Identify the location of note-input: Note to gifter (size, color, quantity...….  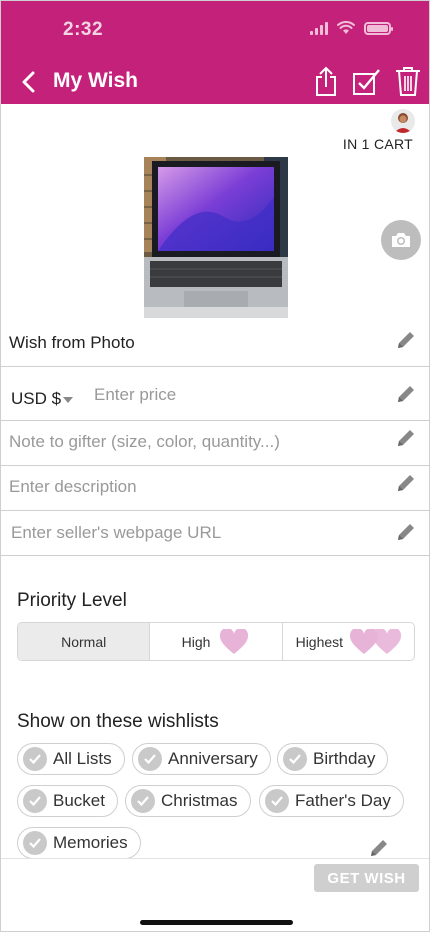
(144, 442).